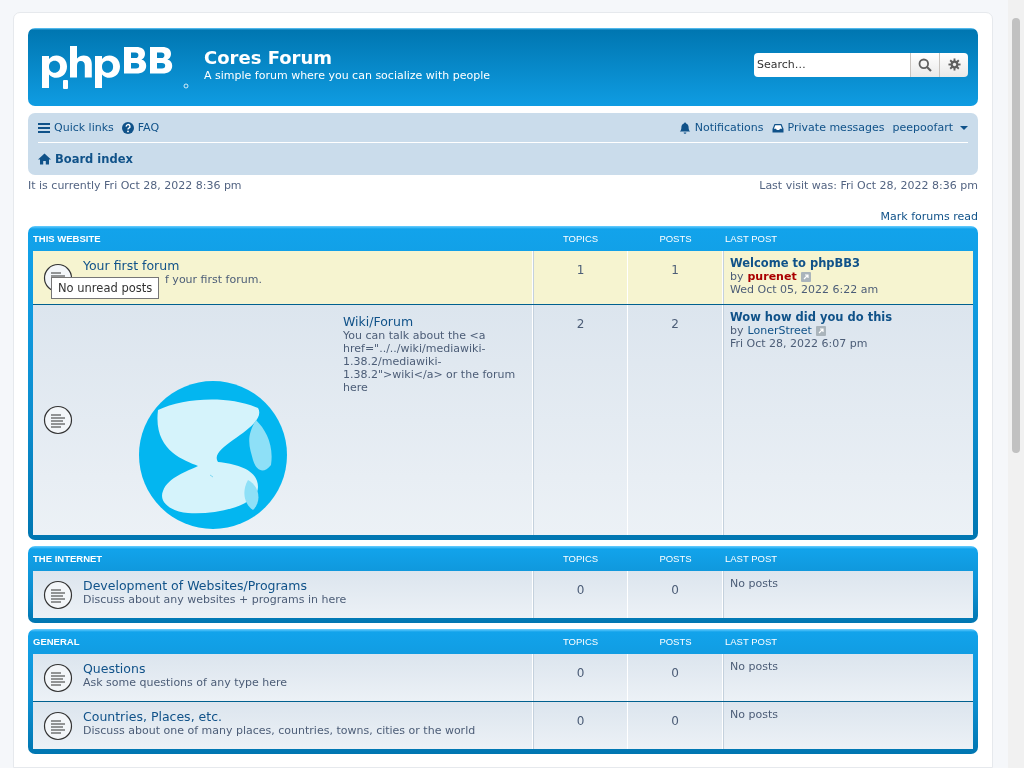 The image size is (1024, 768). What do you see at coordinates (721, 127) in the screenshot?
I see `nav-link: Notifications` at bounding box center [721, 127].